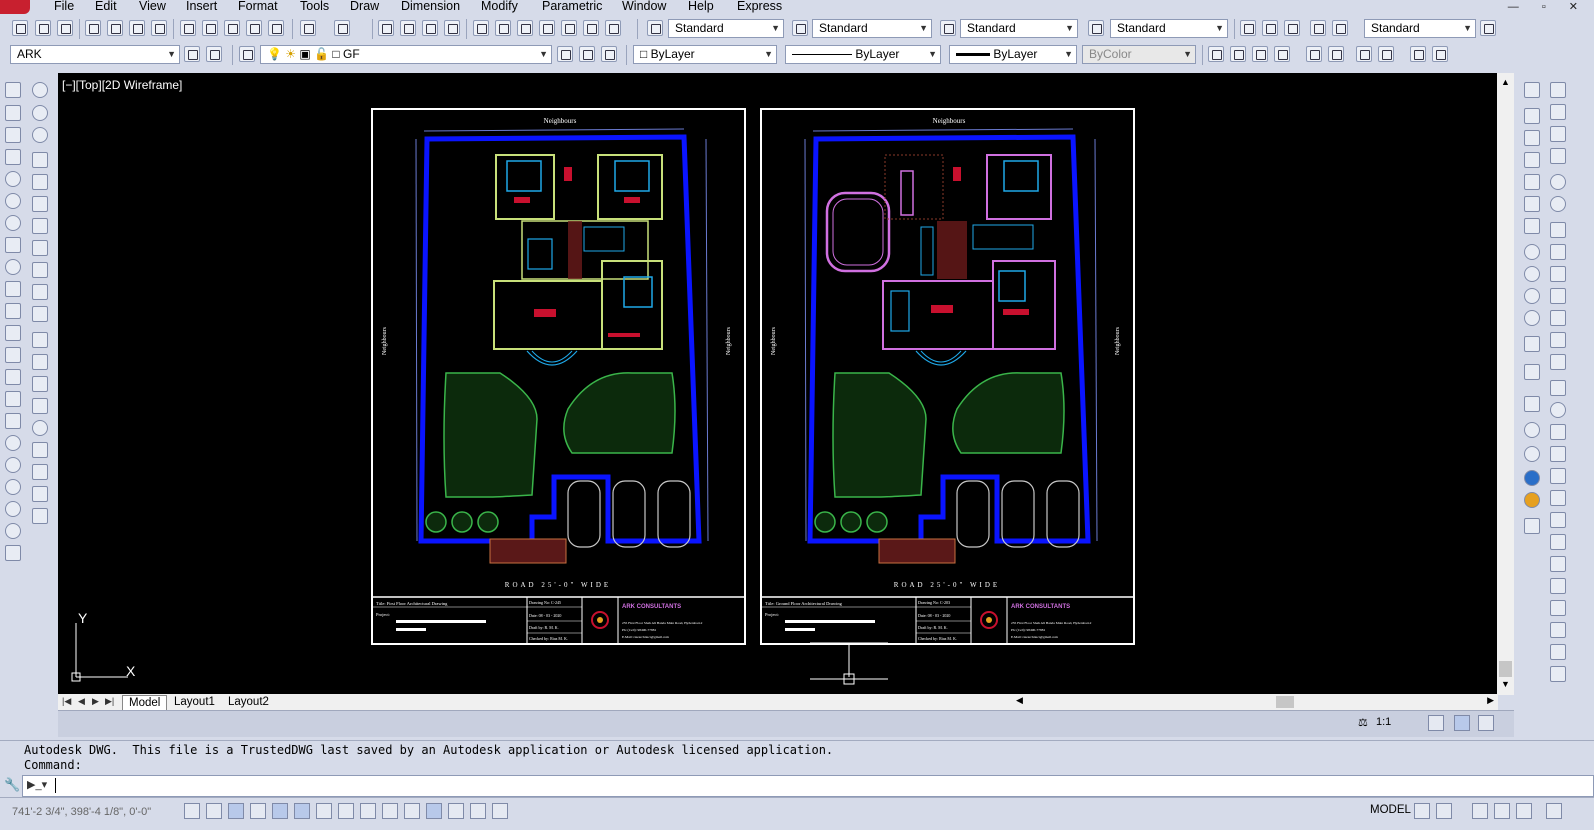  What do you see at coordinates (1096, 28) in the screenshot?
I see `mleader-style-icon` at bounding box center [1096, 28].